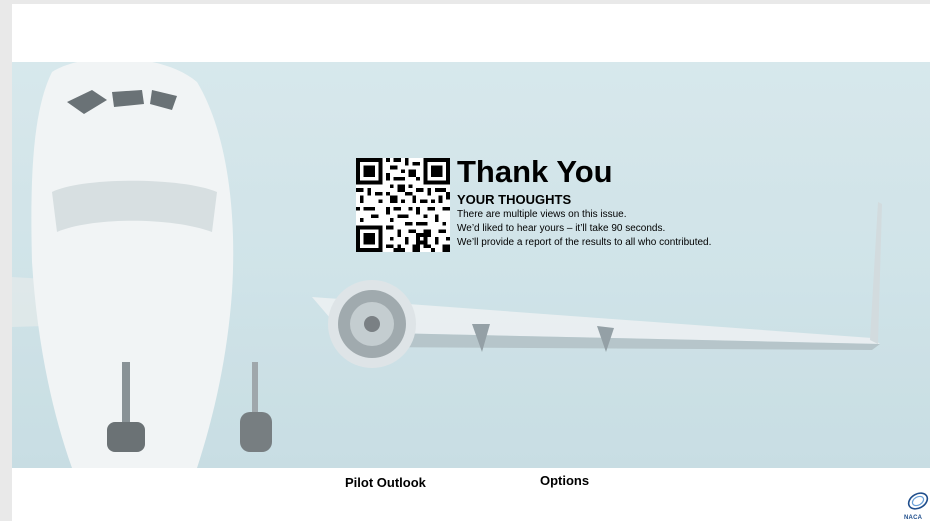  Describe the element at coordinates (913, 518) in the screenshot. I see `logo-text: NACA` at that location.